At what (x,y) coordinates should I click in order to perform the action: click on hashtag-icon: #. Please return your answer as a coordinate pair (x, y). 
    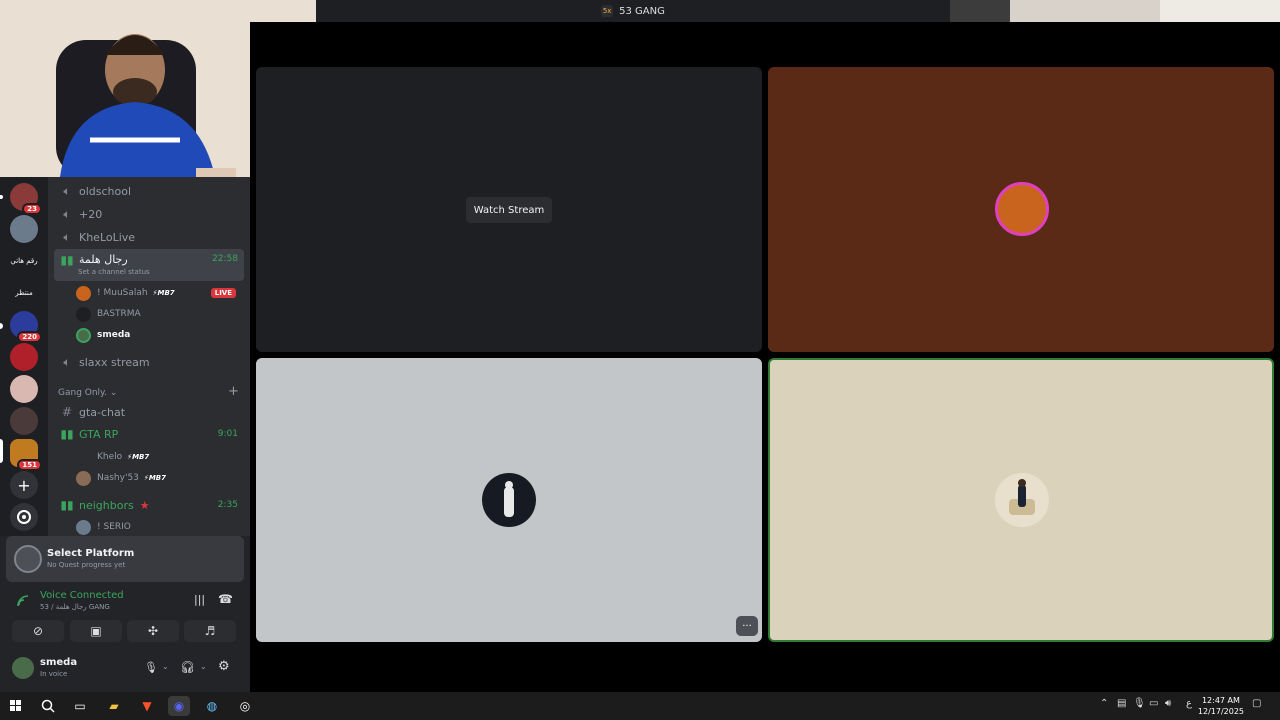
    Looking at the image, I should click on (67, 412).